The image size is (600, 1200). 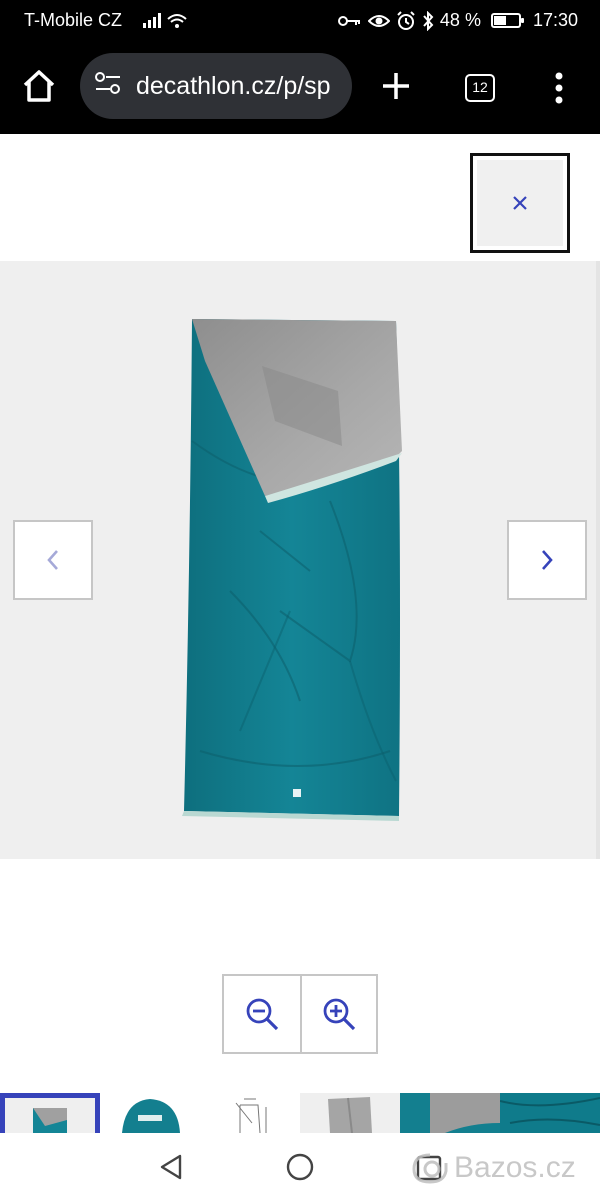 What do you see at coordinates (428, 20) in the screenshot?
I see `bluetooth-icon` at bounding box center [428, 20].